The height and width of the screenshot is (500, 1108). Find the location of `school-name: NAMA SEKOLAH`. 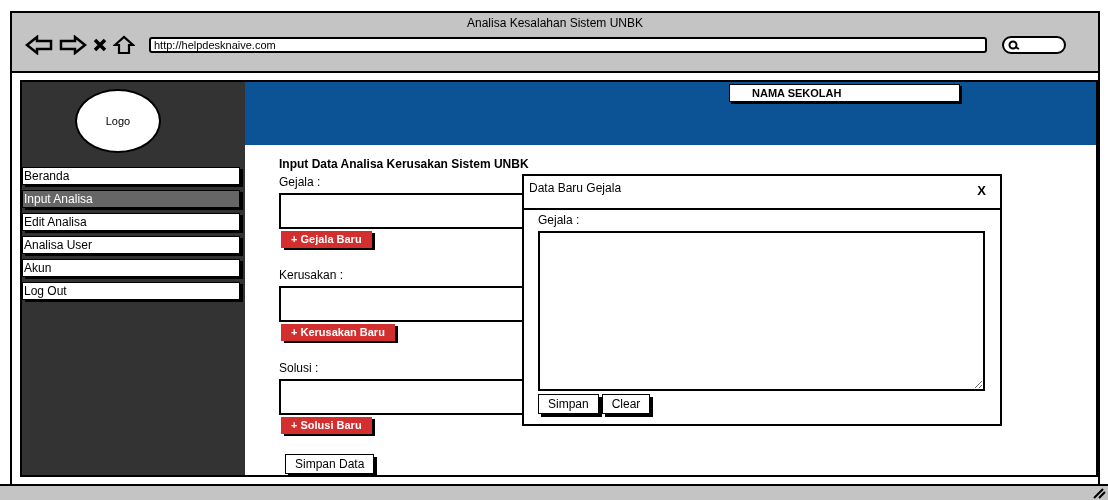

school-name: NAMA SEKOLAH is located at coordinates (844, 93).